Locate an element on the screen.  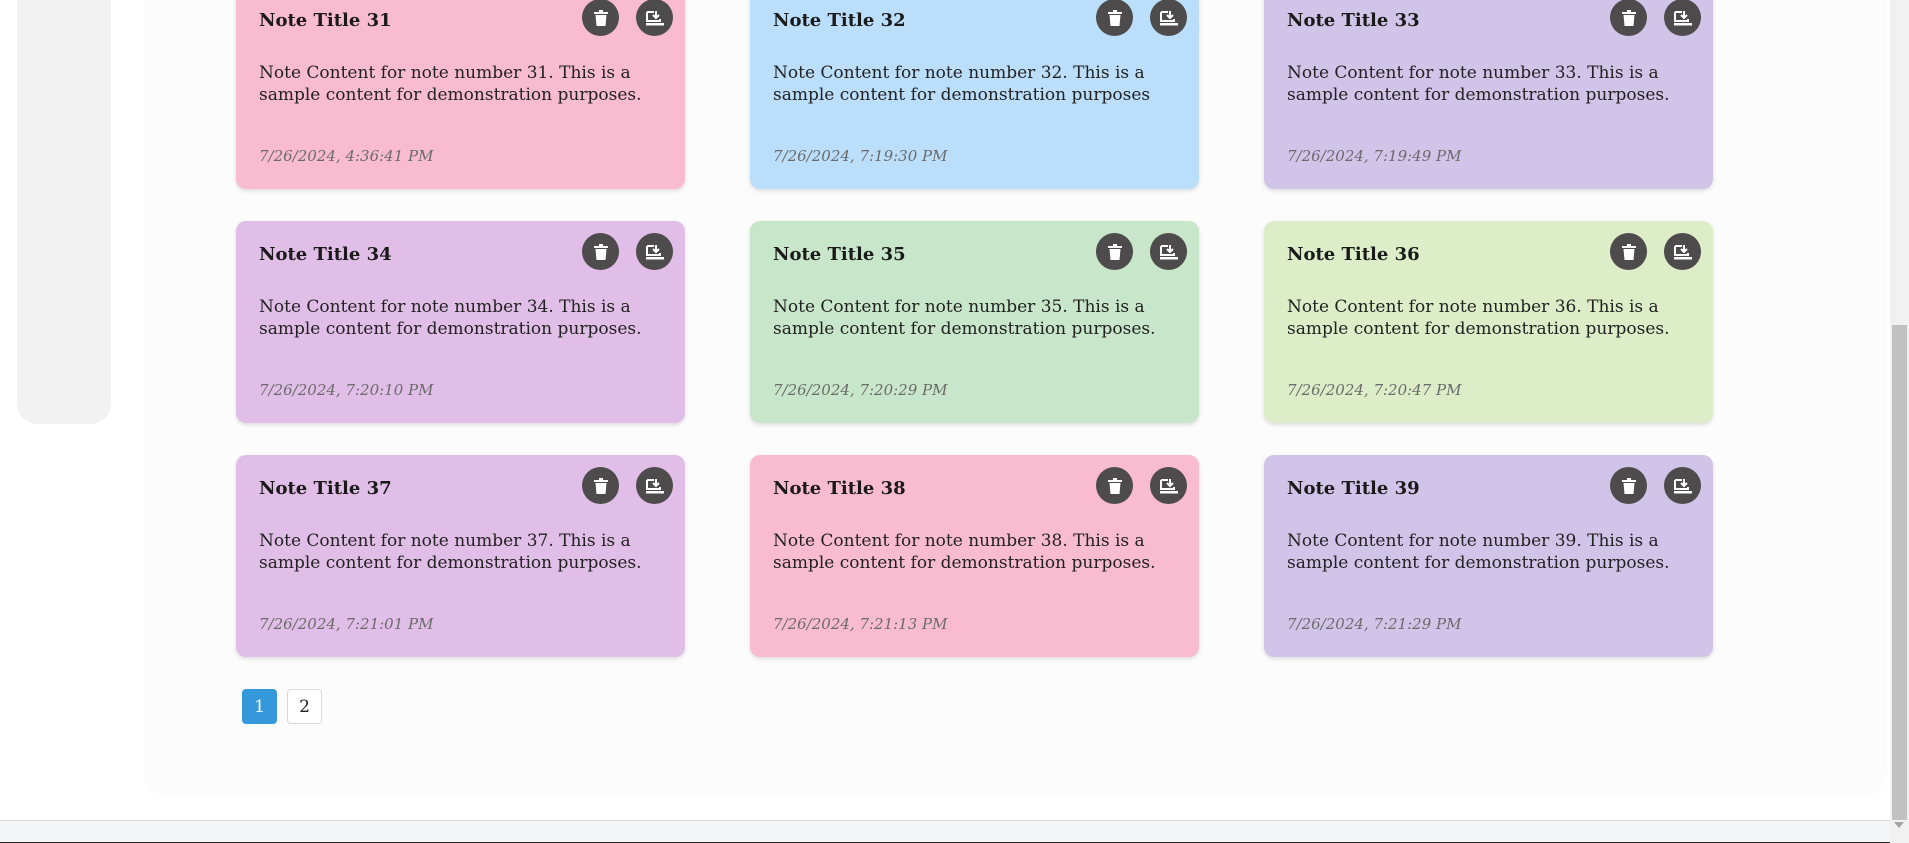
note-date: 7/26/2024, 7:20:47 PM is located at coordinates (1374, 390).